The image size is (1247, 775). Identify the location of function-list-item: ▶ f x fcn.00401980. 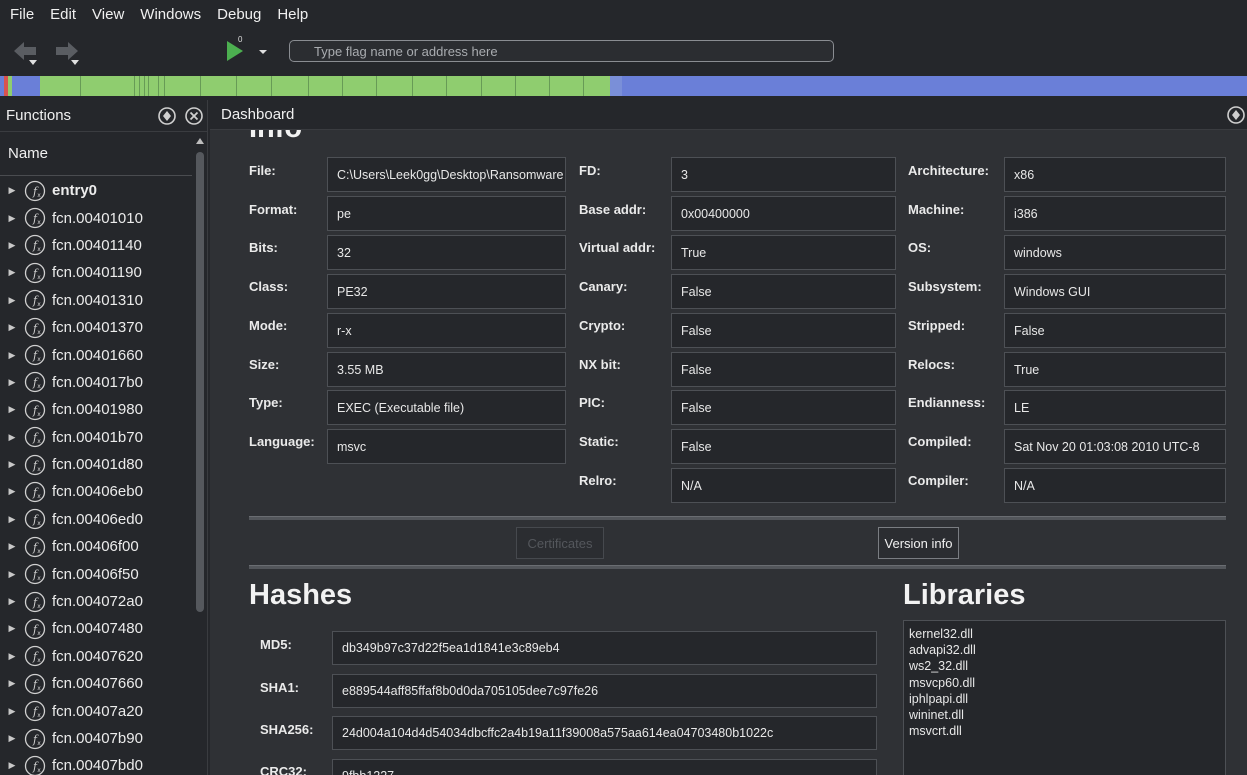
(96, 409).